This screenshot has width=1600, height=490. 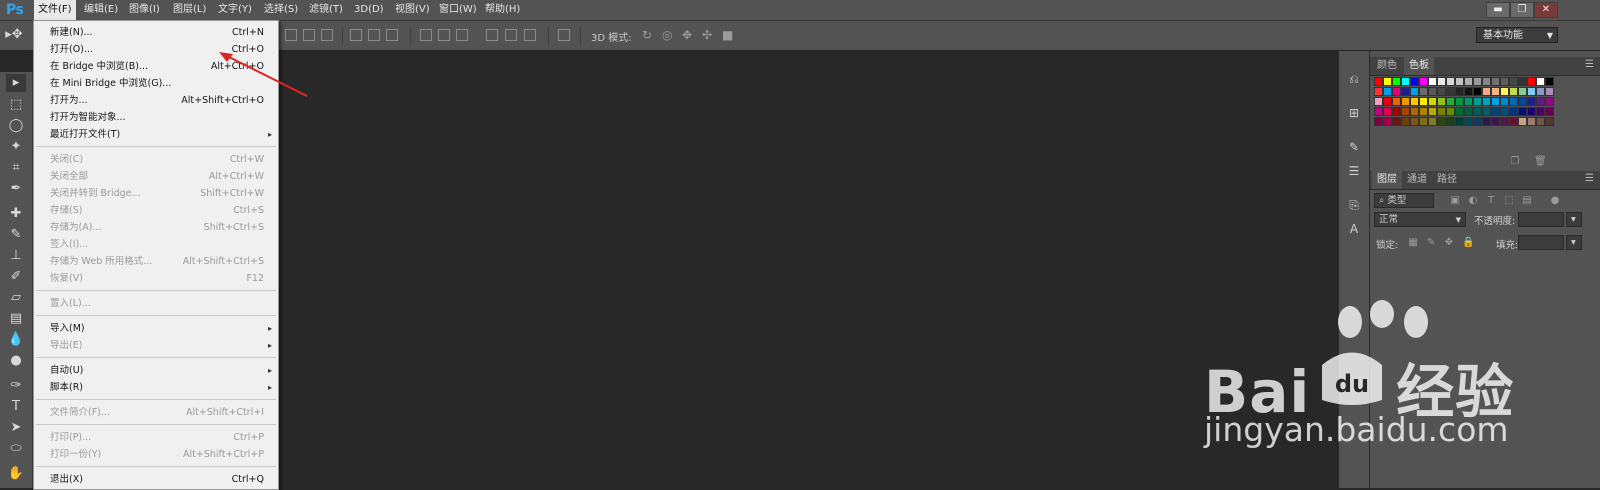 I want to click on marquee-tool-icon: ⬚, so click(x=16, y=105).